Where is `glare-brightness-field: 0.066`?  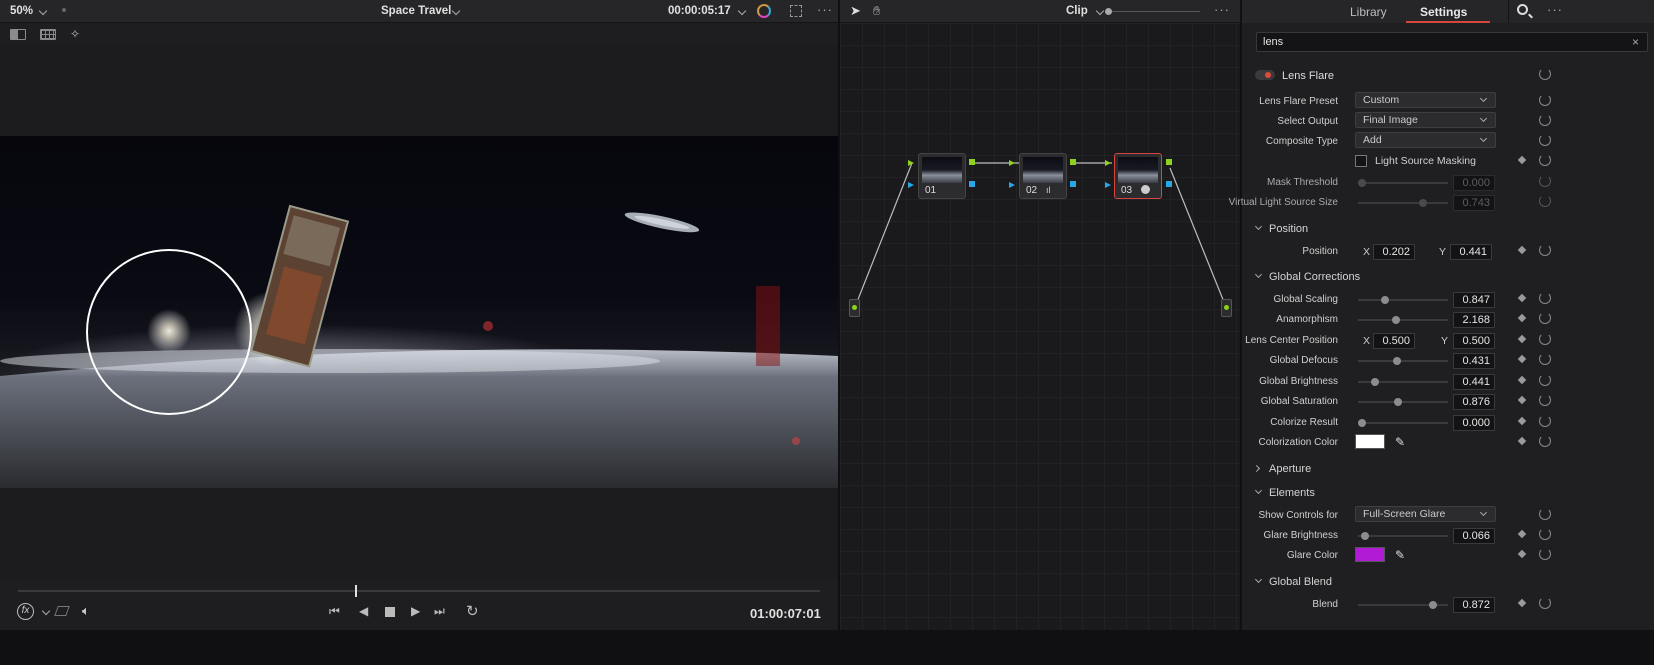 glare-brightness-field: 0.066 is located at coordinates (1474, 536).